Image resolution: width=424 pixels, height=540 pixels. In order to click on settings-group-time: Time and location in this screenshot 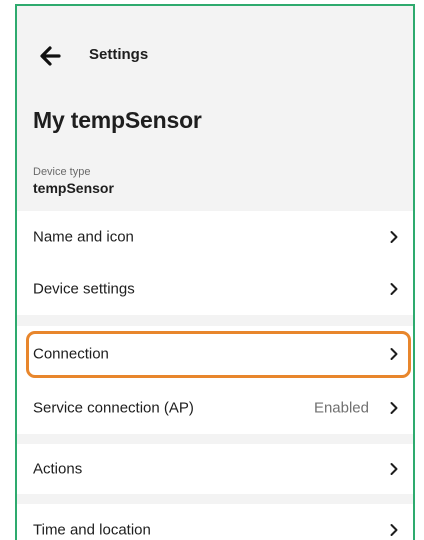, I will do `click(215, 522)`.